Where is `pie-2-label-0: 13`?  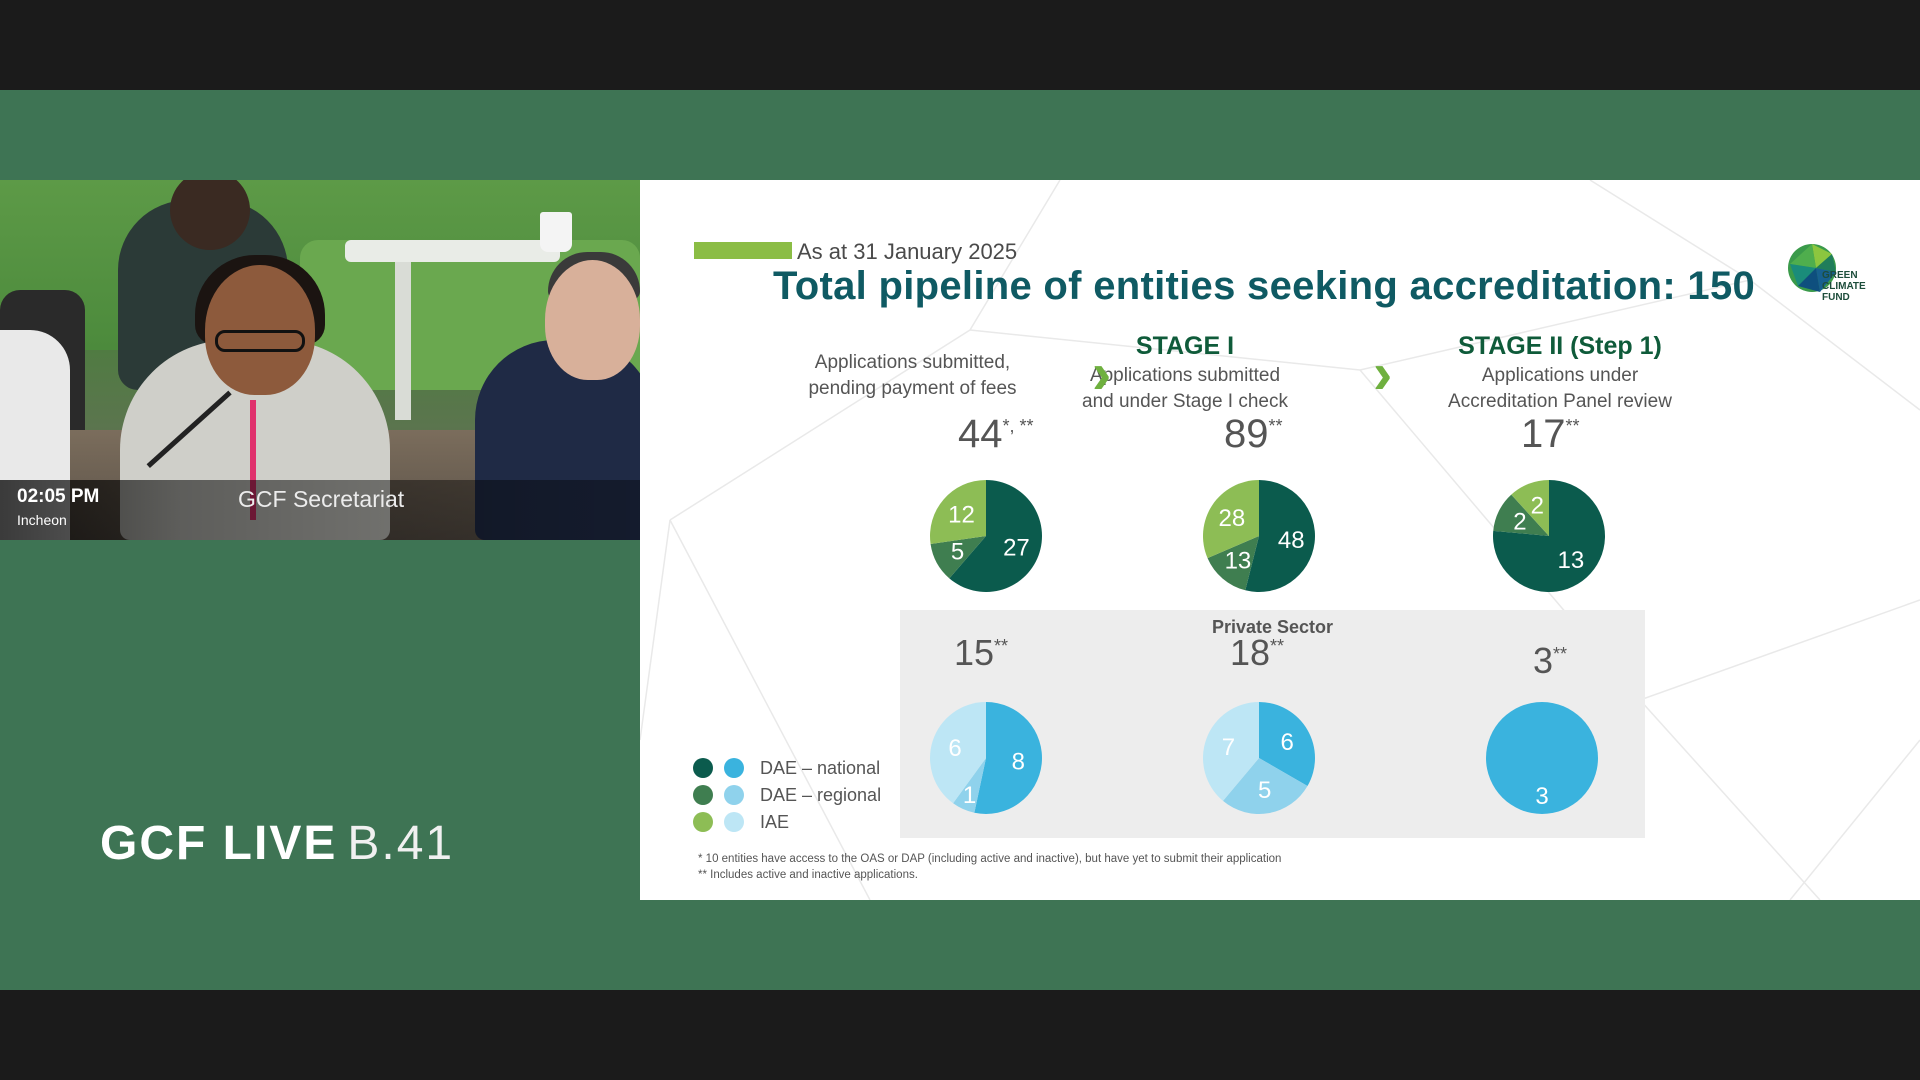 pie-2-label-0: 13 is located at coordinates (1571, 560).